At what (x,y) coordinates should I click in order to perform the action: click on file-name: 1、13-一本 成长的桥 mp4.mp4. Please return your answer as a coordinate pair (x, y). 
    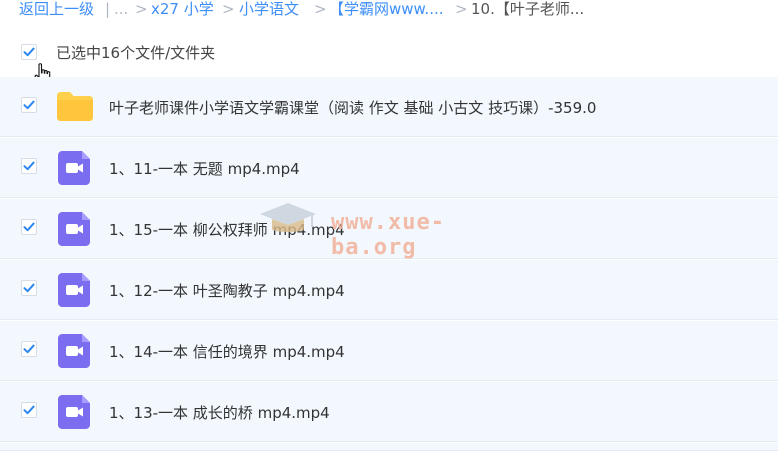
    Looking at the image, I should click on (219, 412).